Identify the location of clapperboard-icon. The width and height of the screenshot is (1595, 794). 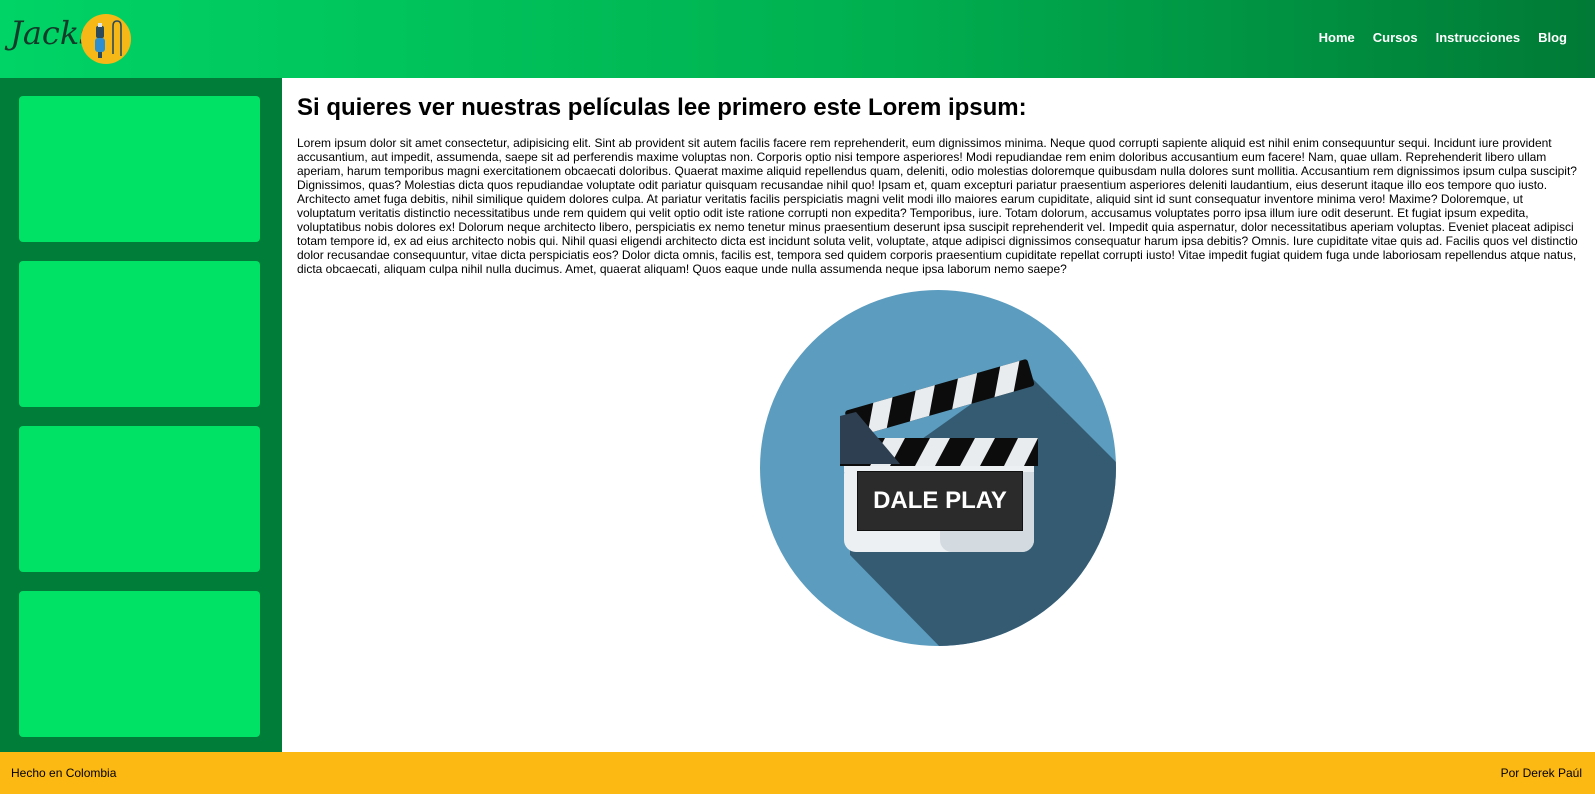
(938, 468).